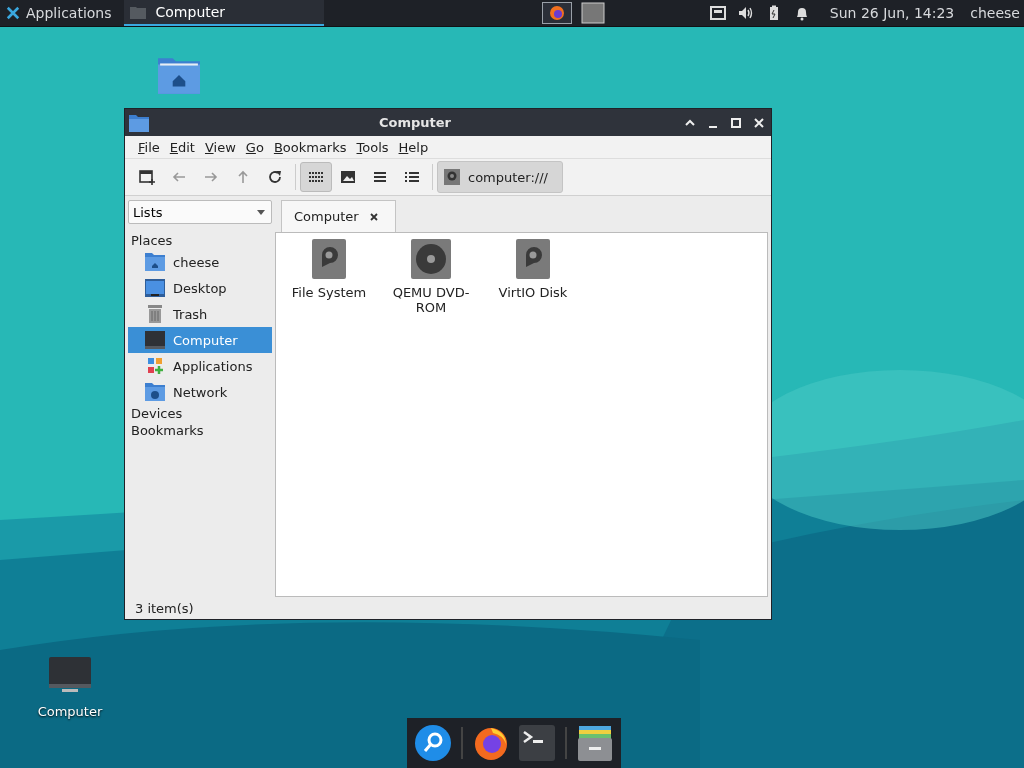  Describe the element at coordinates (275, 177) in the screenshot. I see `reload-icon` at that location.